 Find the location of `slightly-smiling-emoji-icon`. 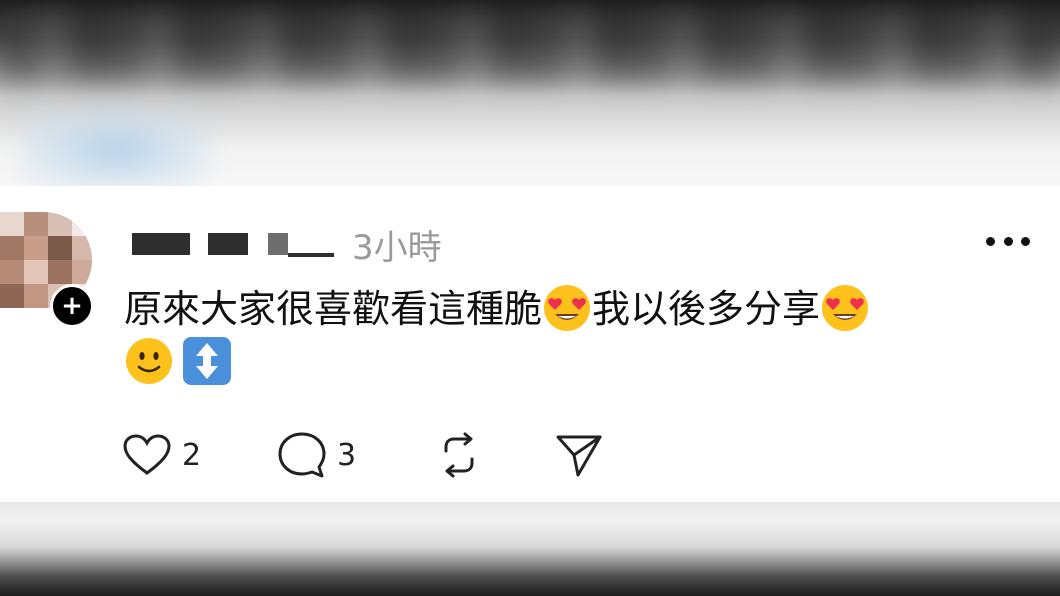

slightly-smiling-emoji-icon is located at coordinates (149, 361).